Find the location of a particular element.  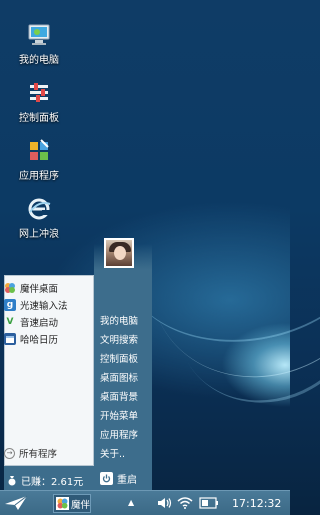

wifi-icon is located at coordinates (185, 502).